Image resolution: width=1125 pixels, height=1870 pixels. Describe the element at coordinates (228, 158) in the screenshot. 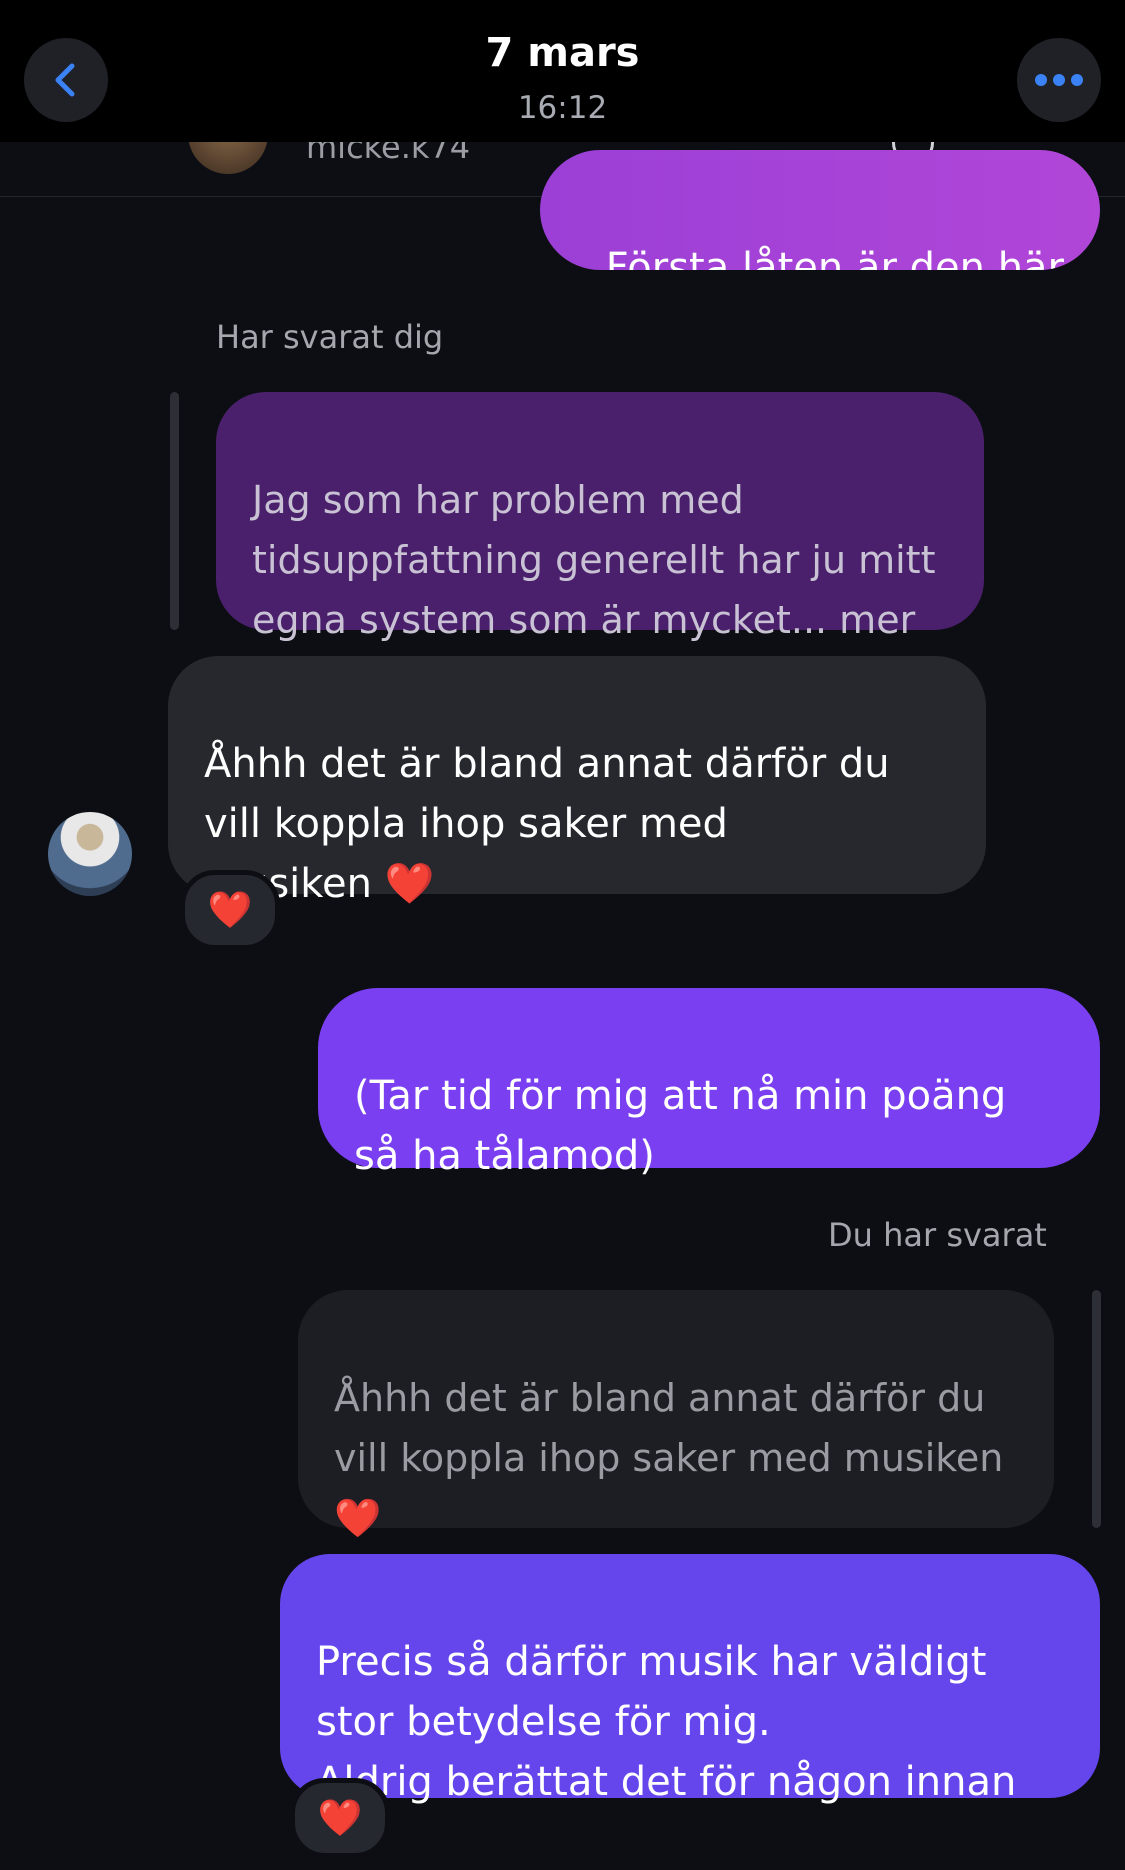

I see `profile-avatar` at that location.